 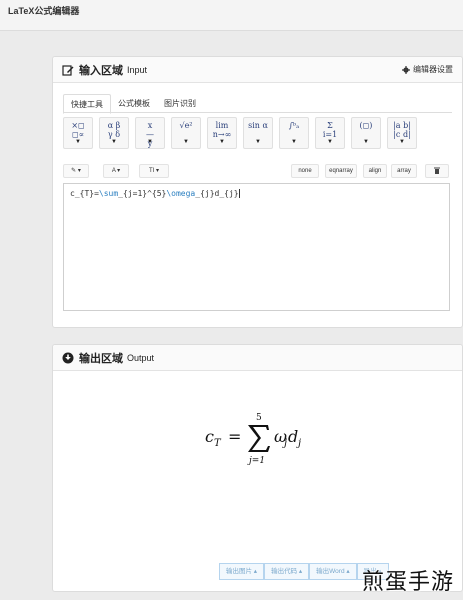 I want to click on export-image-button: 输出图片 ▴, so click(x=242, y=571).